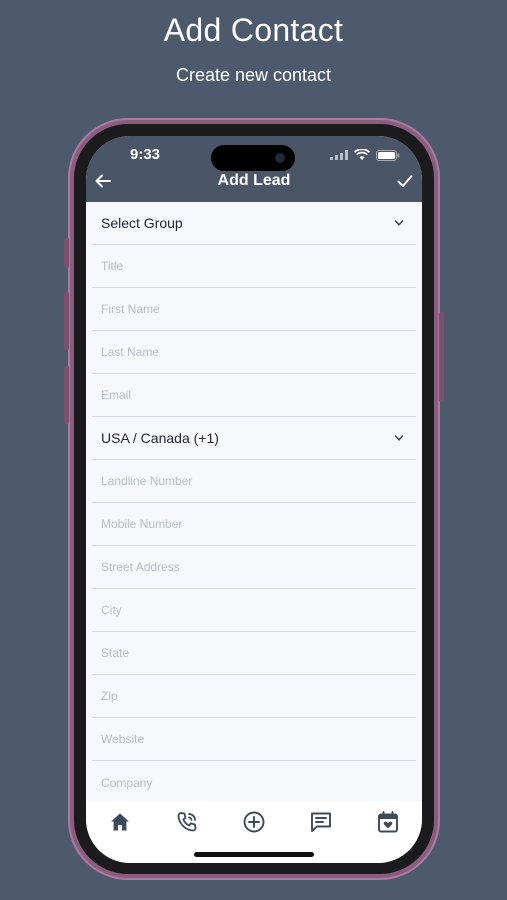 This screenshot has height=900, width=507. Describe the element at coordinates (109, 696) in the screenshot. I see `zip-placeholder: Zip` at that location.